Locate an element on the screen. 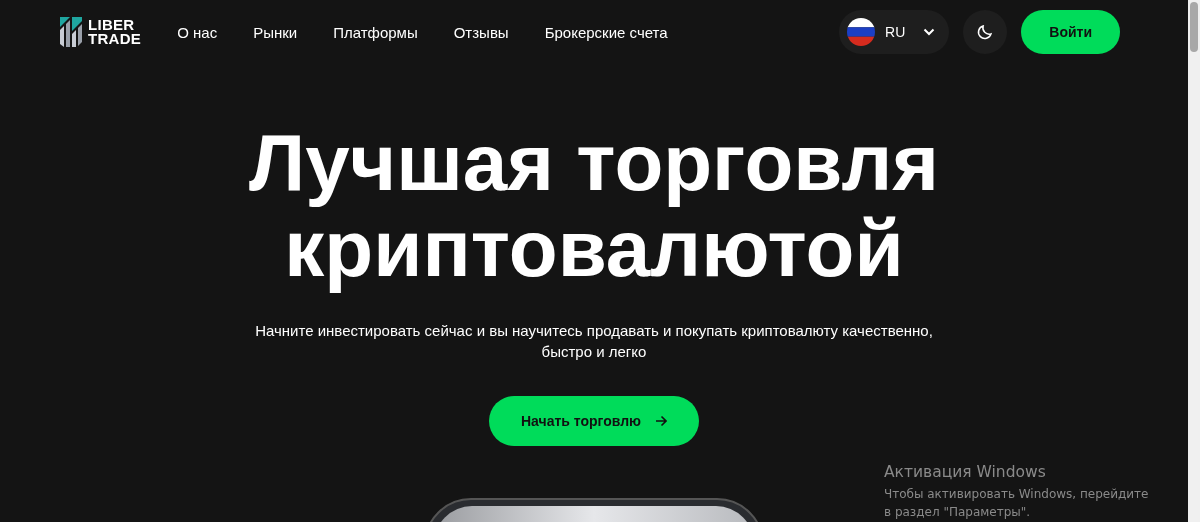 This screenshot has width=1200, height=522. moon-icon is located at coordinates (985, 32).